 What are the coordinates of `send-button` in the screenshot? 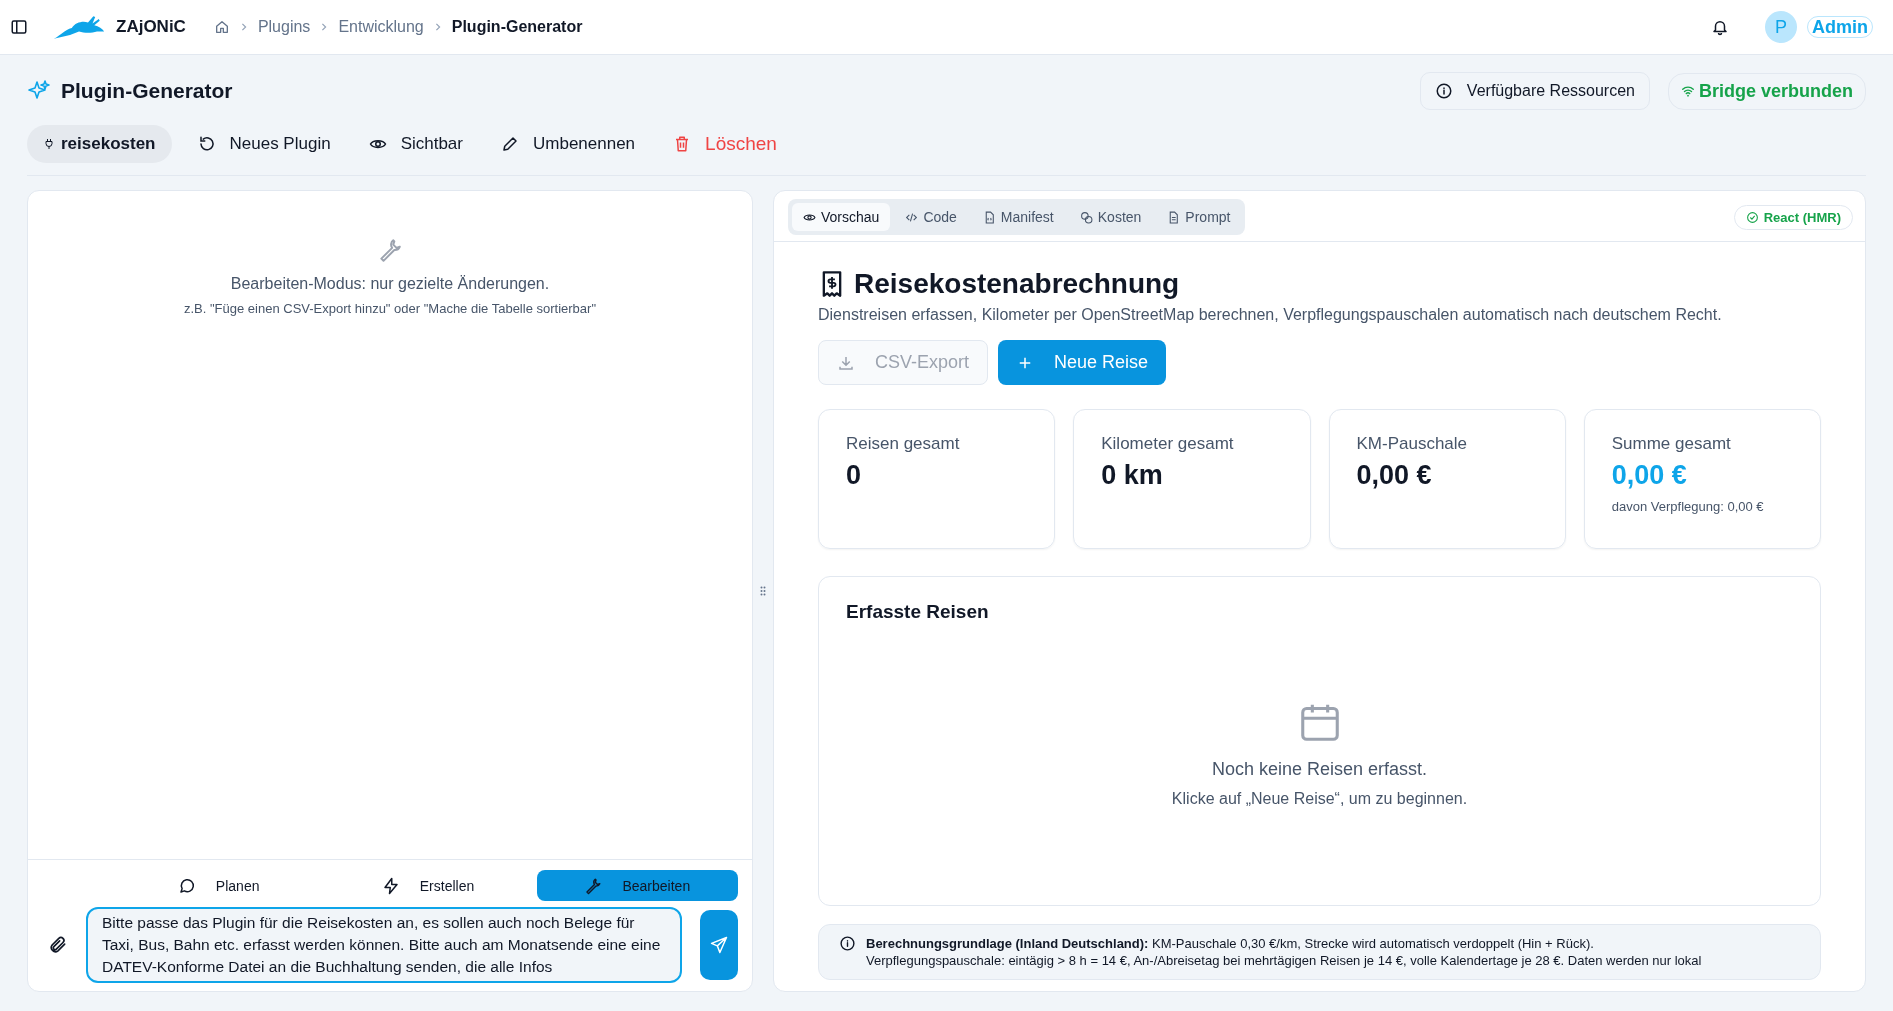 It's located at (719, 945).